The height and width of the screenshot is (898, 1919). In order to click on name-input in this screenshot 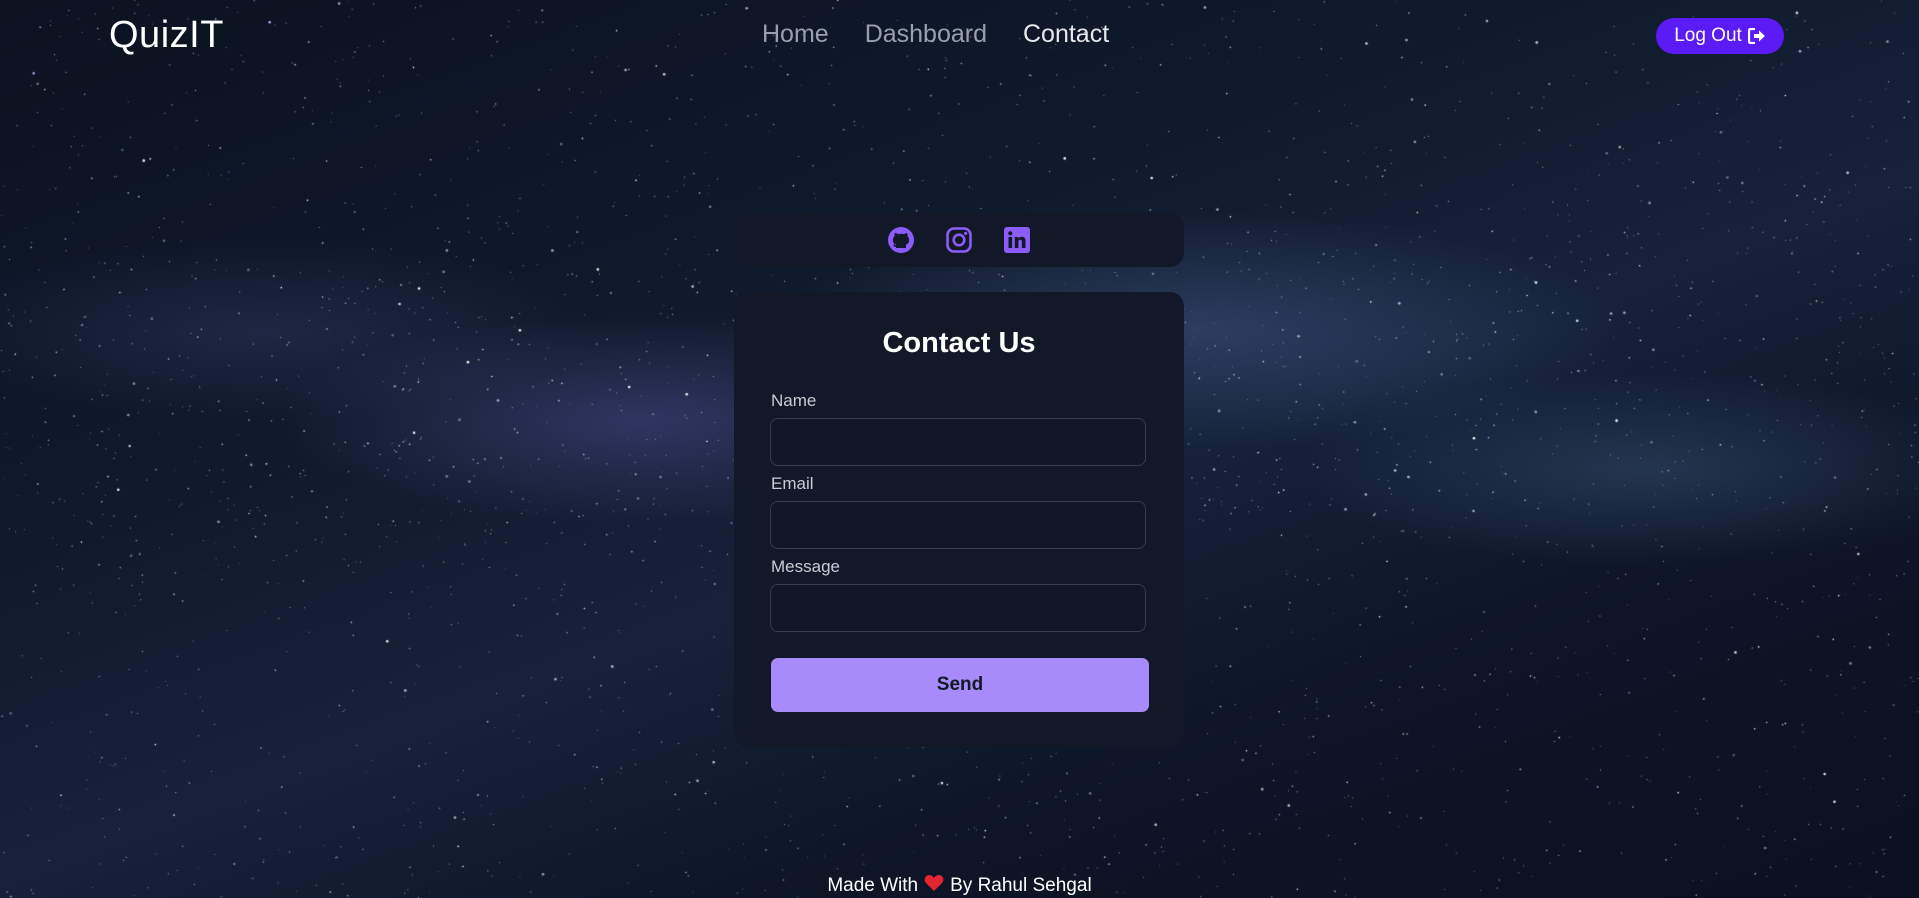, I will do `click(958, 442)`.